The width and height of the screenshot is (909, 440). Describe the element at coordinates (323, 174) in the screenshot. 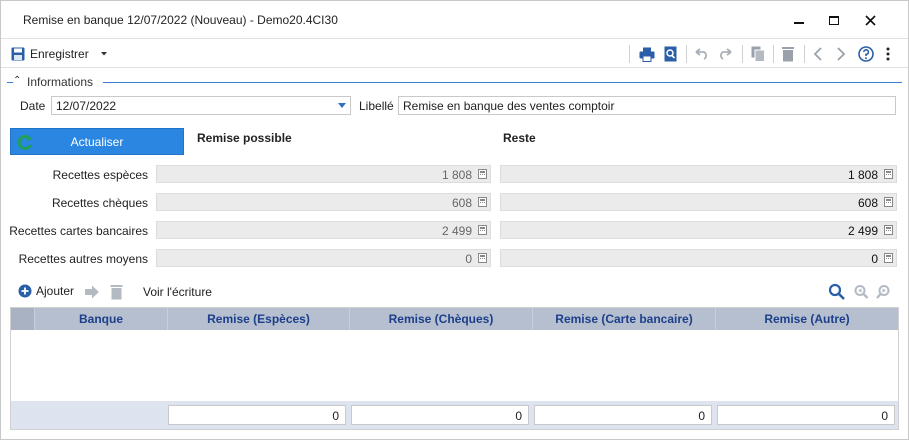

I see `especes-possible-field: 1 808` at that location.